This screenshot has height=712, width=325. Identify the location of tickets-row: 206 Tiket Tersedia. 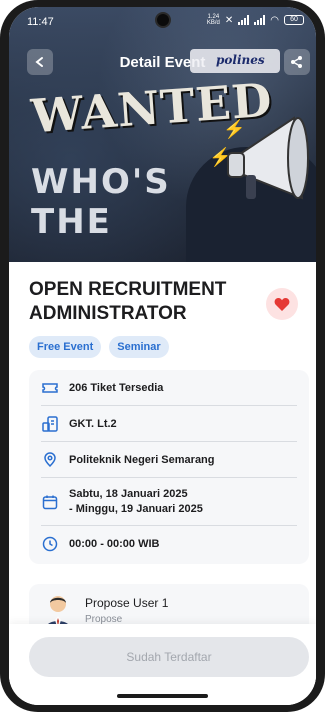
(169, 388).